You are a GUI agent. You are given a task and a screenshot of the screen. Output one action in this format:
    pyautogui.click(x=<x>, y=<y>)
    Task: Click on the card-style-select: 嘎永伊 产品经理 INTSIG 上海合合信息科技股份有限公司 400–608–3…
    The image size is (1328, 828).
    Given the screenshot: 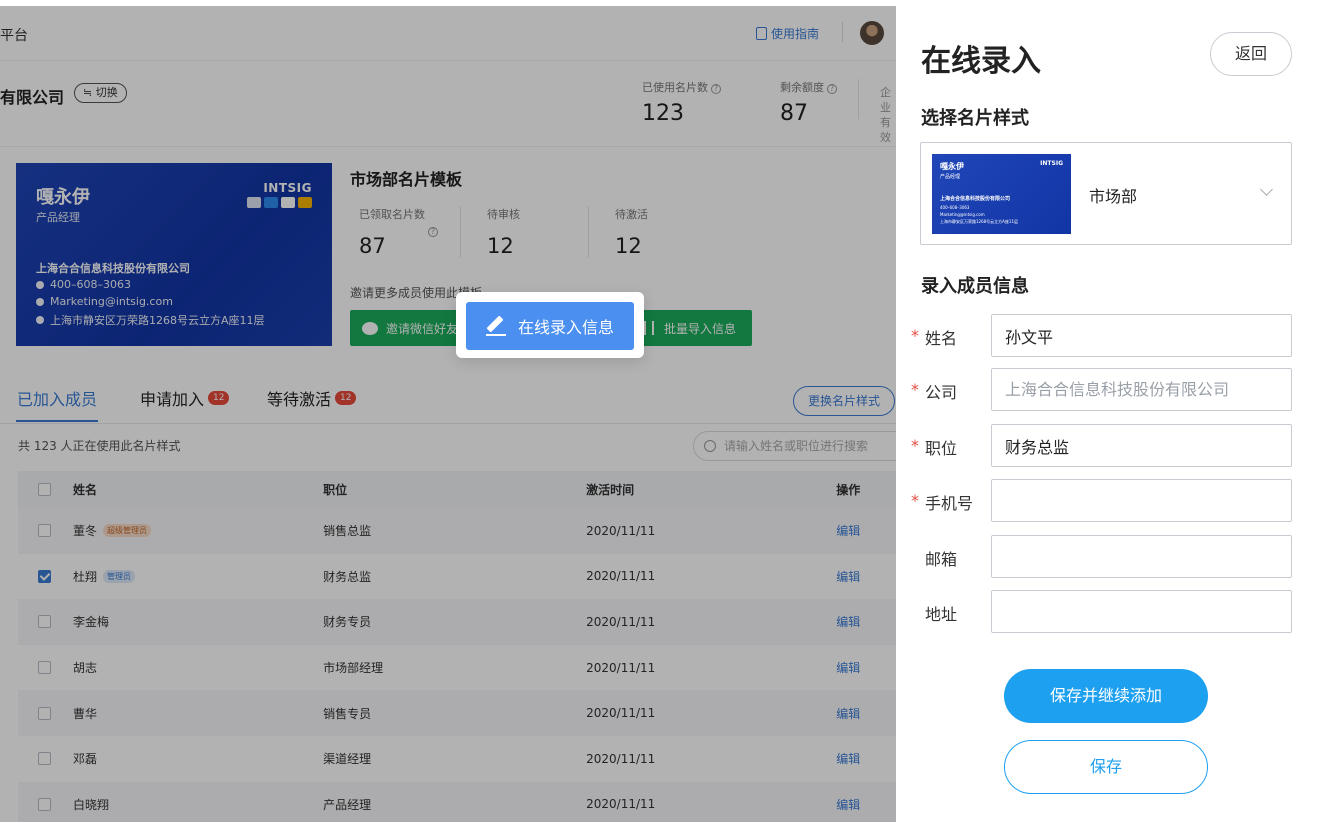 What is the action you would take?
    pyautogui.click(x=1106, y=193)
    